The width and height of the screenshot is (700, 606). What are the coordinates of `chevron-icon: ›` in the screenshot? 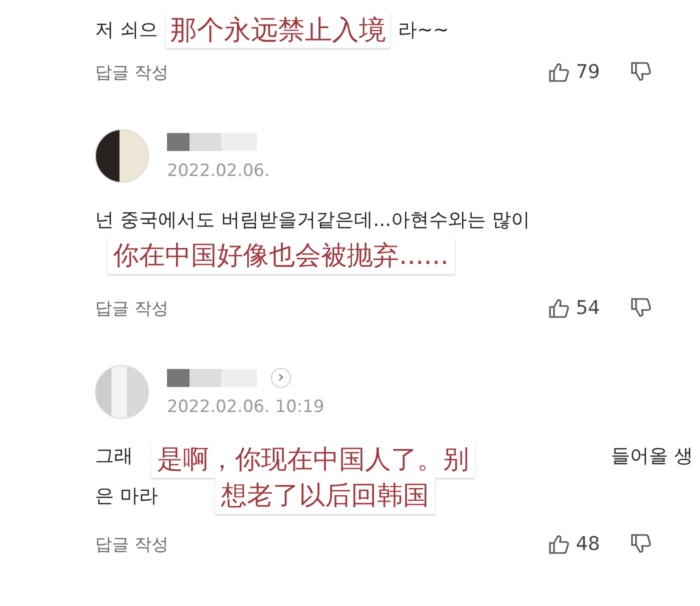 It's located at (281, 378).